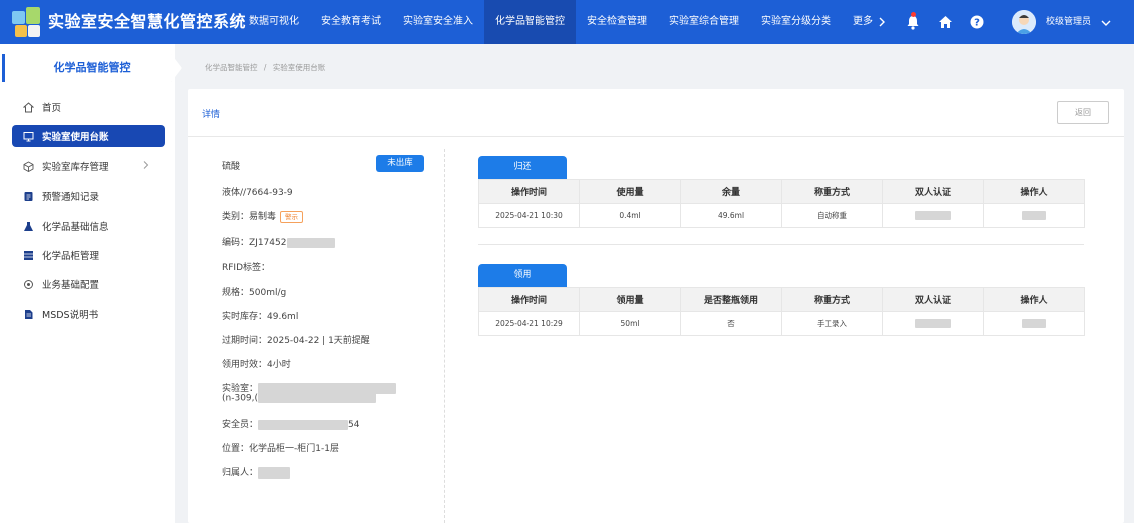  I want to click on sidebar-item-cabinet: 化学品柜管理, so click(88, 255).